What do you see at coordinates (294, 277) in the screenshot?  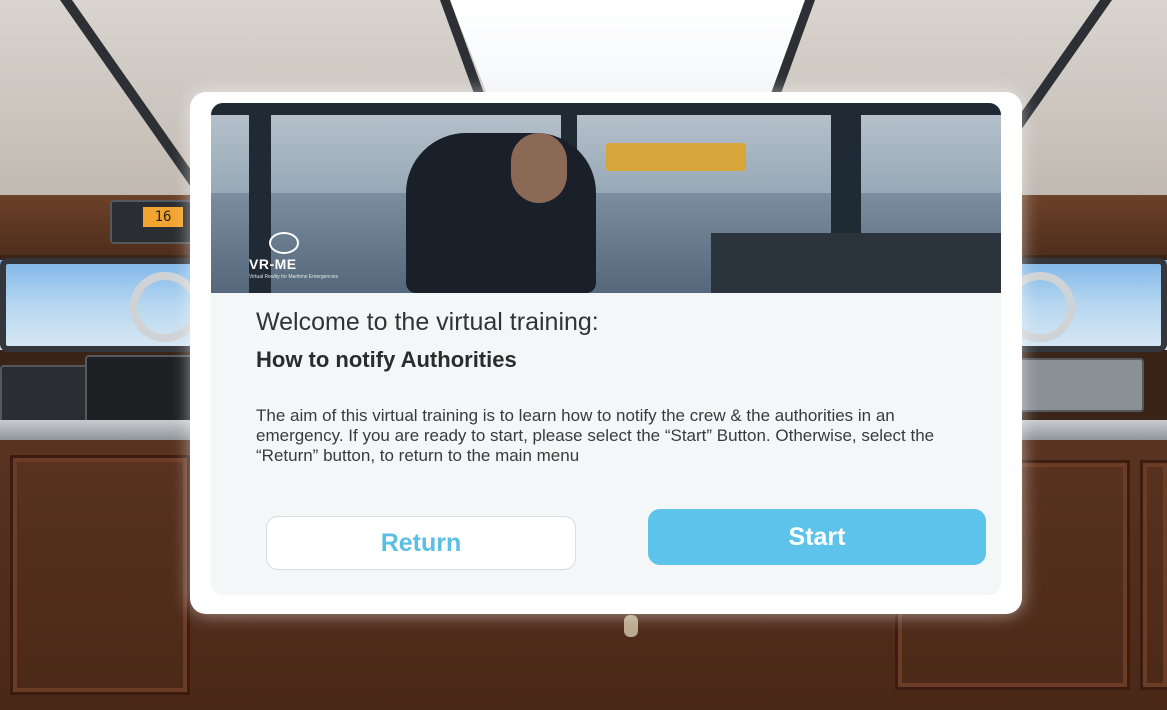 I see `logo-tagline: Virtual Reality for Maritime Emergencies` at bounding box center [294, 277].